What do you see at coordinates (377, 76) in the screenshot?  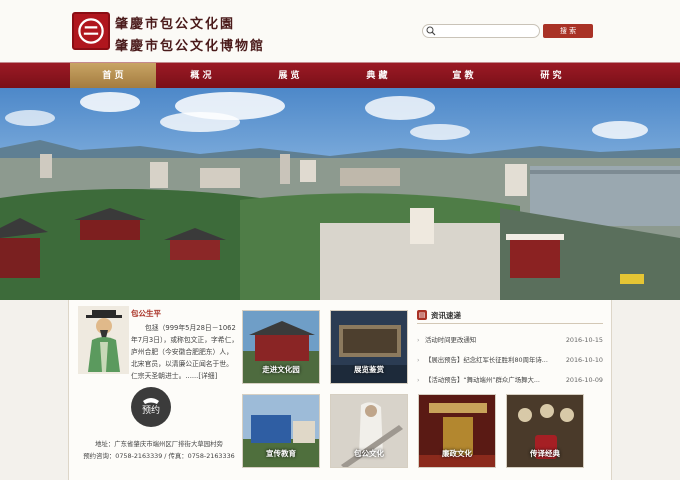 I see `nav-item-collections: 典 藏` at bounding box center [377, 76].